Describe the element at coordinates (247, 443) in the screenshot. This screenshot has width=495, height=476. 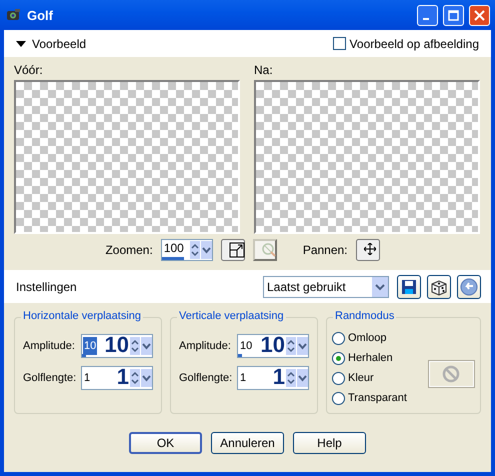
I see `dialog-button: Annuleren` at that location.